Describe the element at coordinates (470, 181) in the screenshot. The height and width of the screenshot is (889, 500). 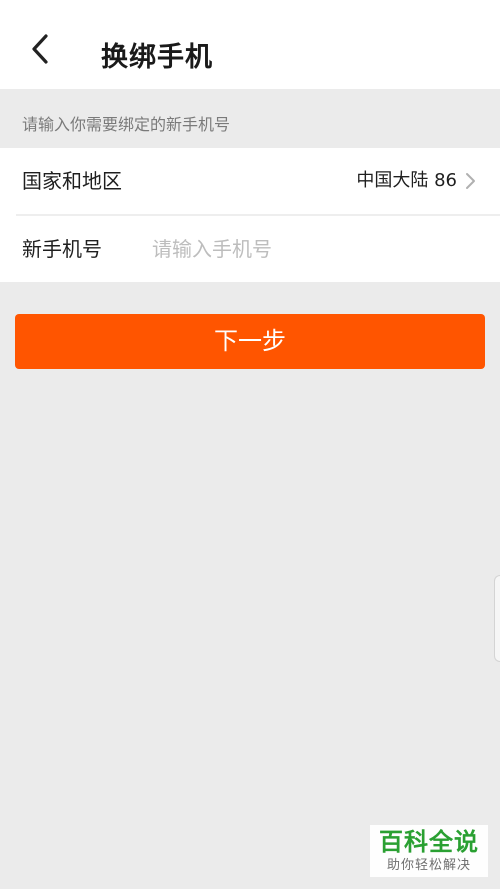
I see `chevron-right-icon` at that location.